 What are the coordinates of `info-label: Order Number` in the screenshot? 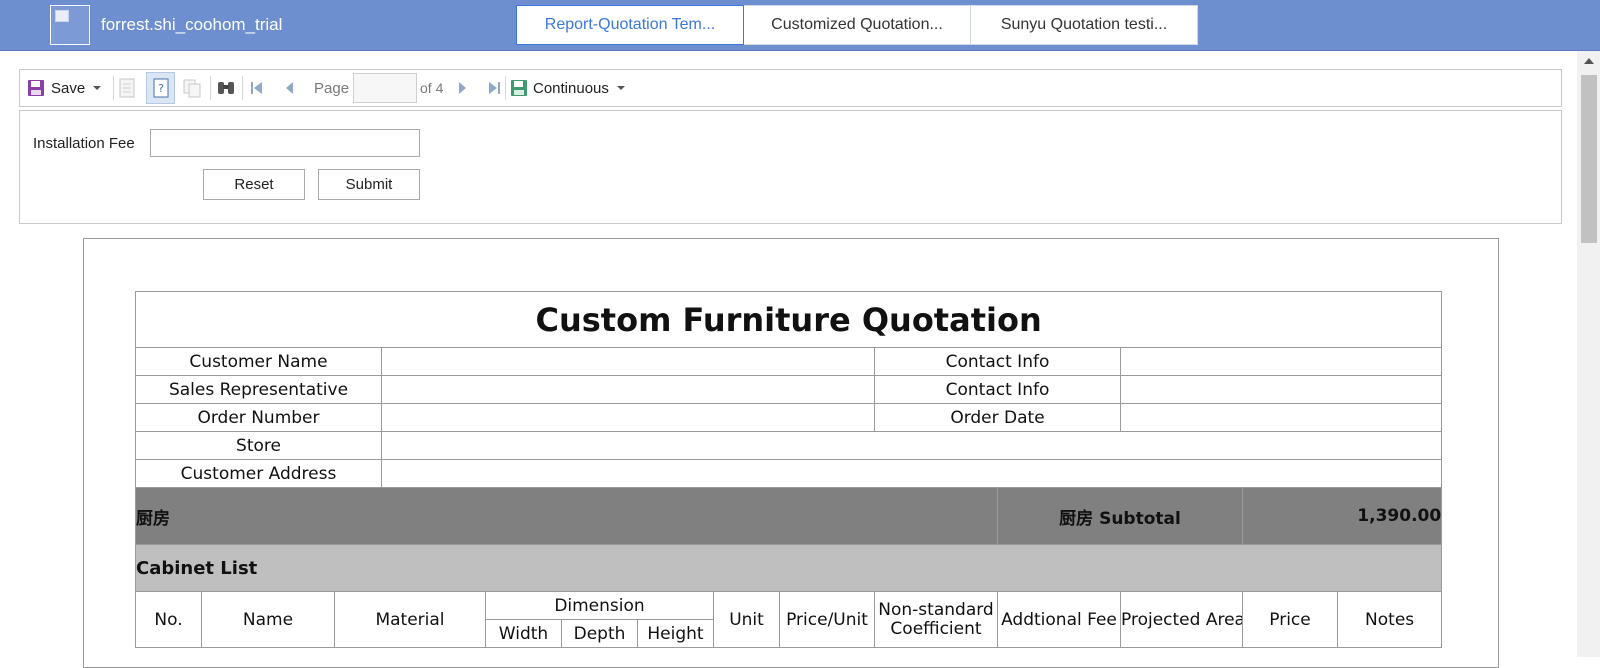 It's located at (258, 417).